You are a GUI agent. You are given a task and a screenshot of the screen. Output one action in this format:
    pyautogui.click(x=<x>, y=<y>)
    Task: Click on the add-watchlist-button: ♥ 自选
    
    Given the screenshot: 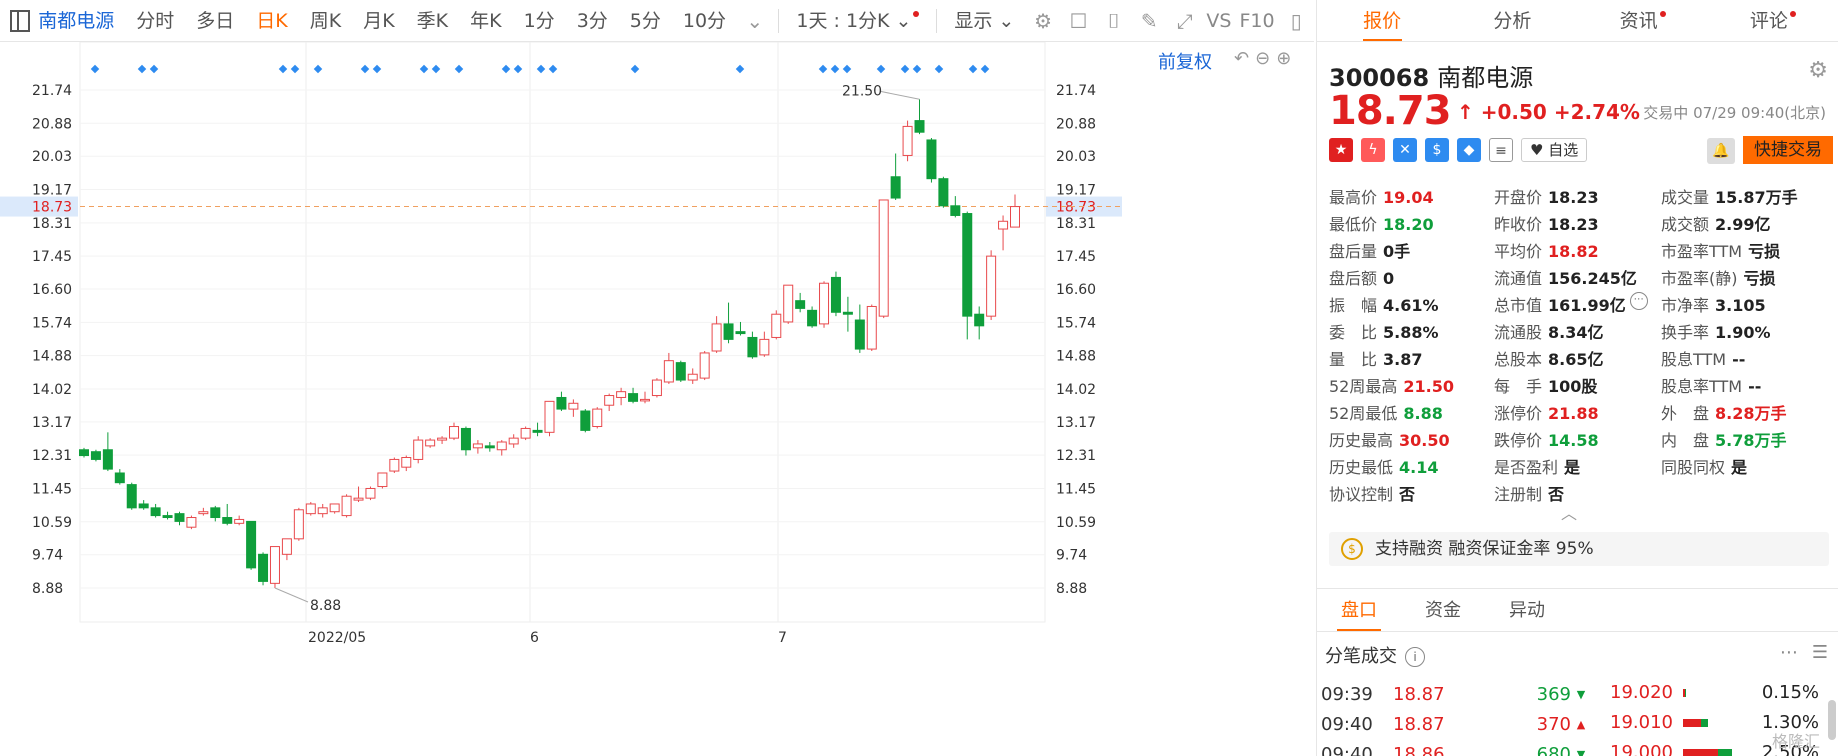 What is the action you would take?
    pyautogui.click(x=1554, y=150)
    